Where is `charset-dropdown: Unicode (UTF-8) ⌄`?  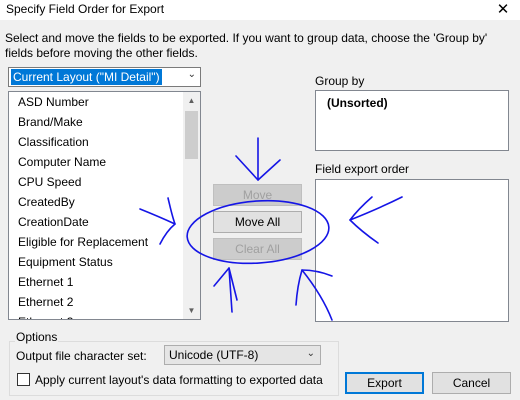
charset-dropdown: Unicode (UTF-8) ⌄ is located at coordinates (242, 355).